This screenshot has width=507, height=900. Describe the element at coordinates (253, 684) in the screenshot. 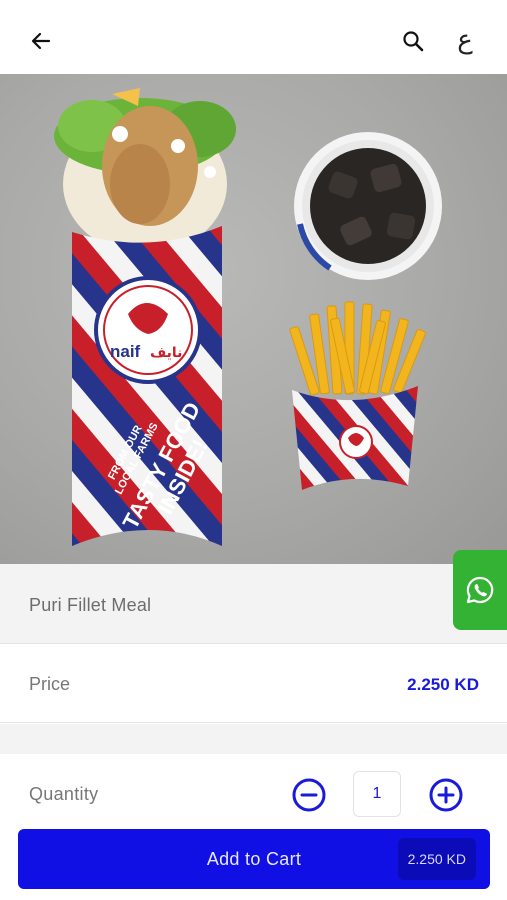

I see `price-row: Price 2.250 KD` at that location.